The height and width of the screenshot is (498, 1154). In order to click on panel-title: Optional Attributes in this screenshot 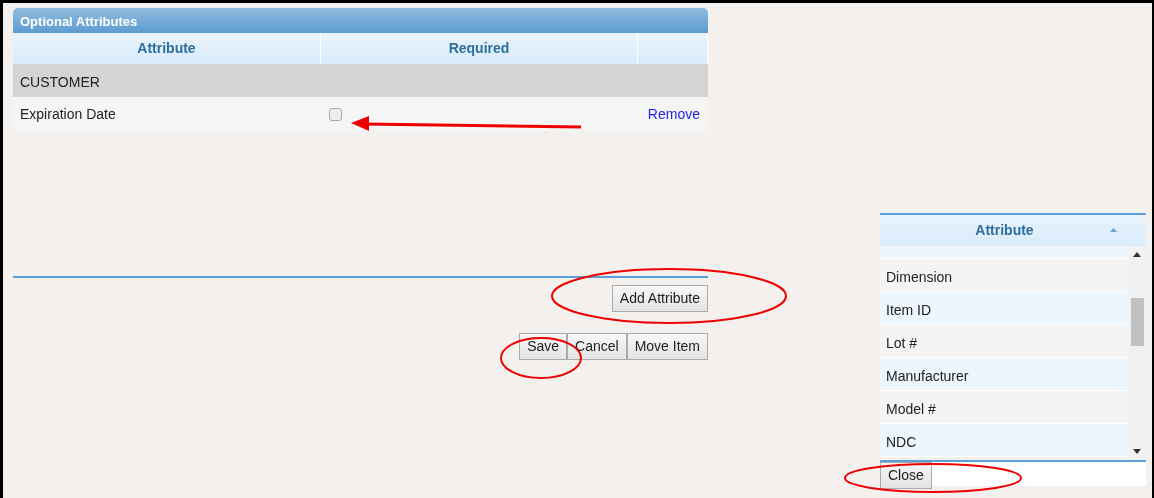, I will do `click(360, 20)`.